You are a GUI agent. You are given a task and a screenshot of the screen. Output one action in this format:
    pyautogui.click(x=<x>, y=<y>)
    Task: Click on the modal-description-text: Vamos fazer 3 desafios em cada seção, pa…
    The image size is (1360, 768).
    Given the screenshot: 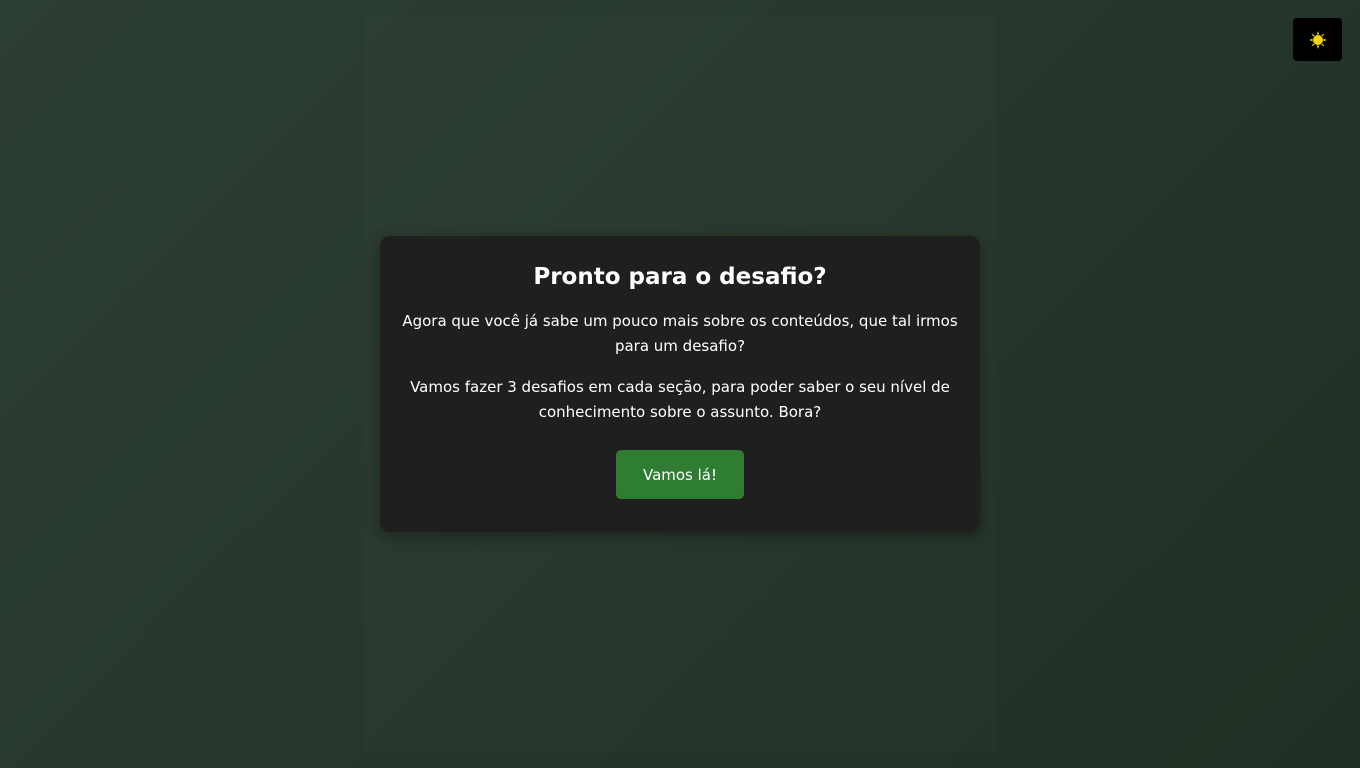 What is the action you would take?
    pyautogui.click(x=680, y=399)
    